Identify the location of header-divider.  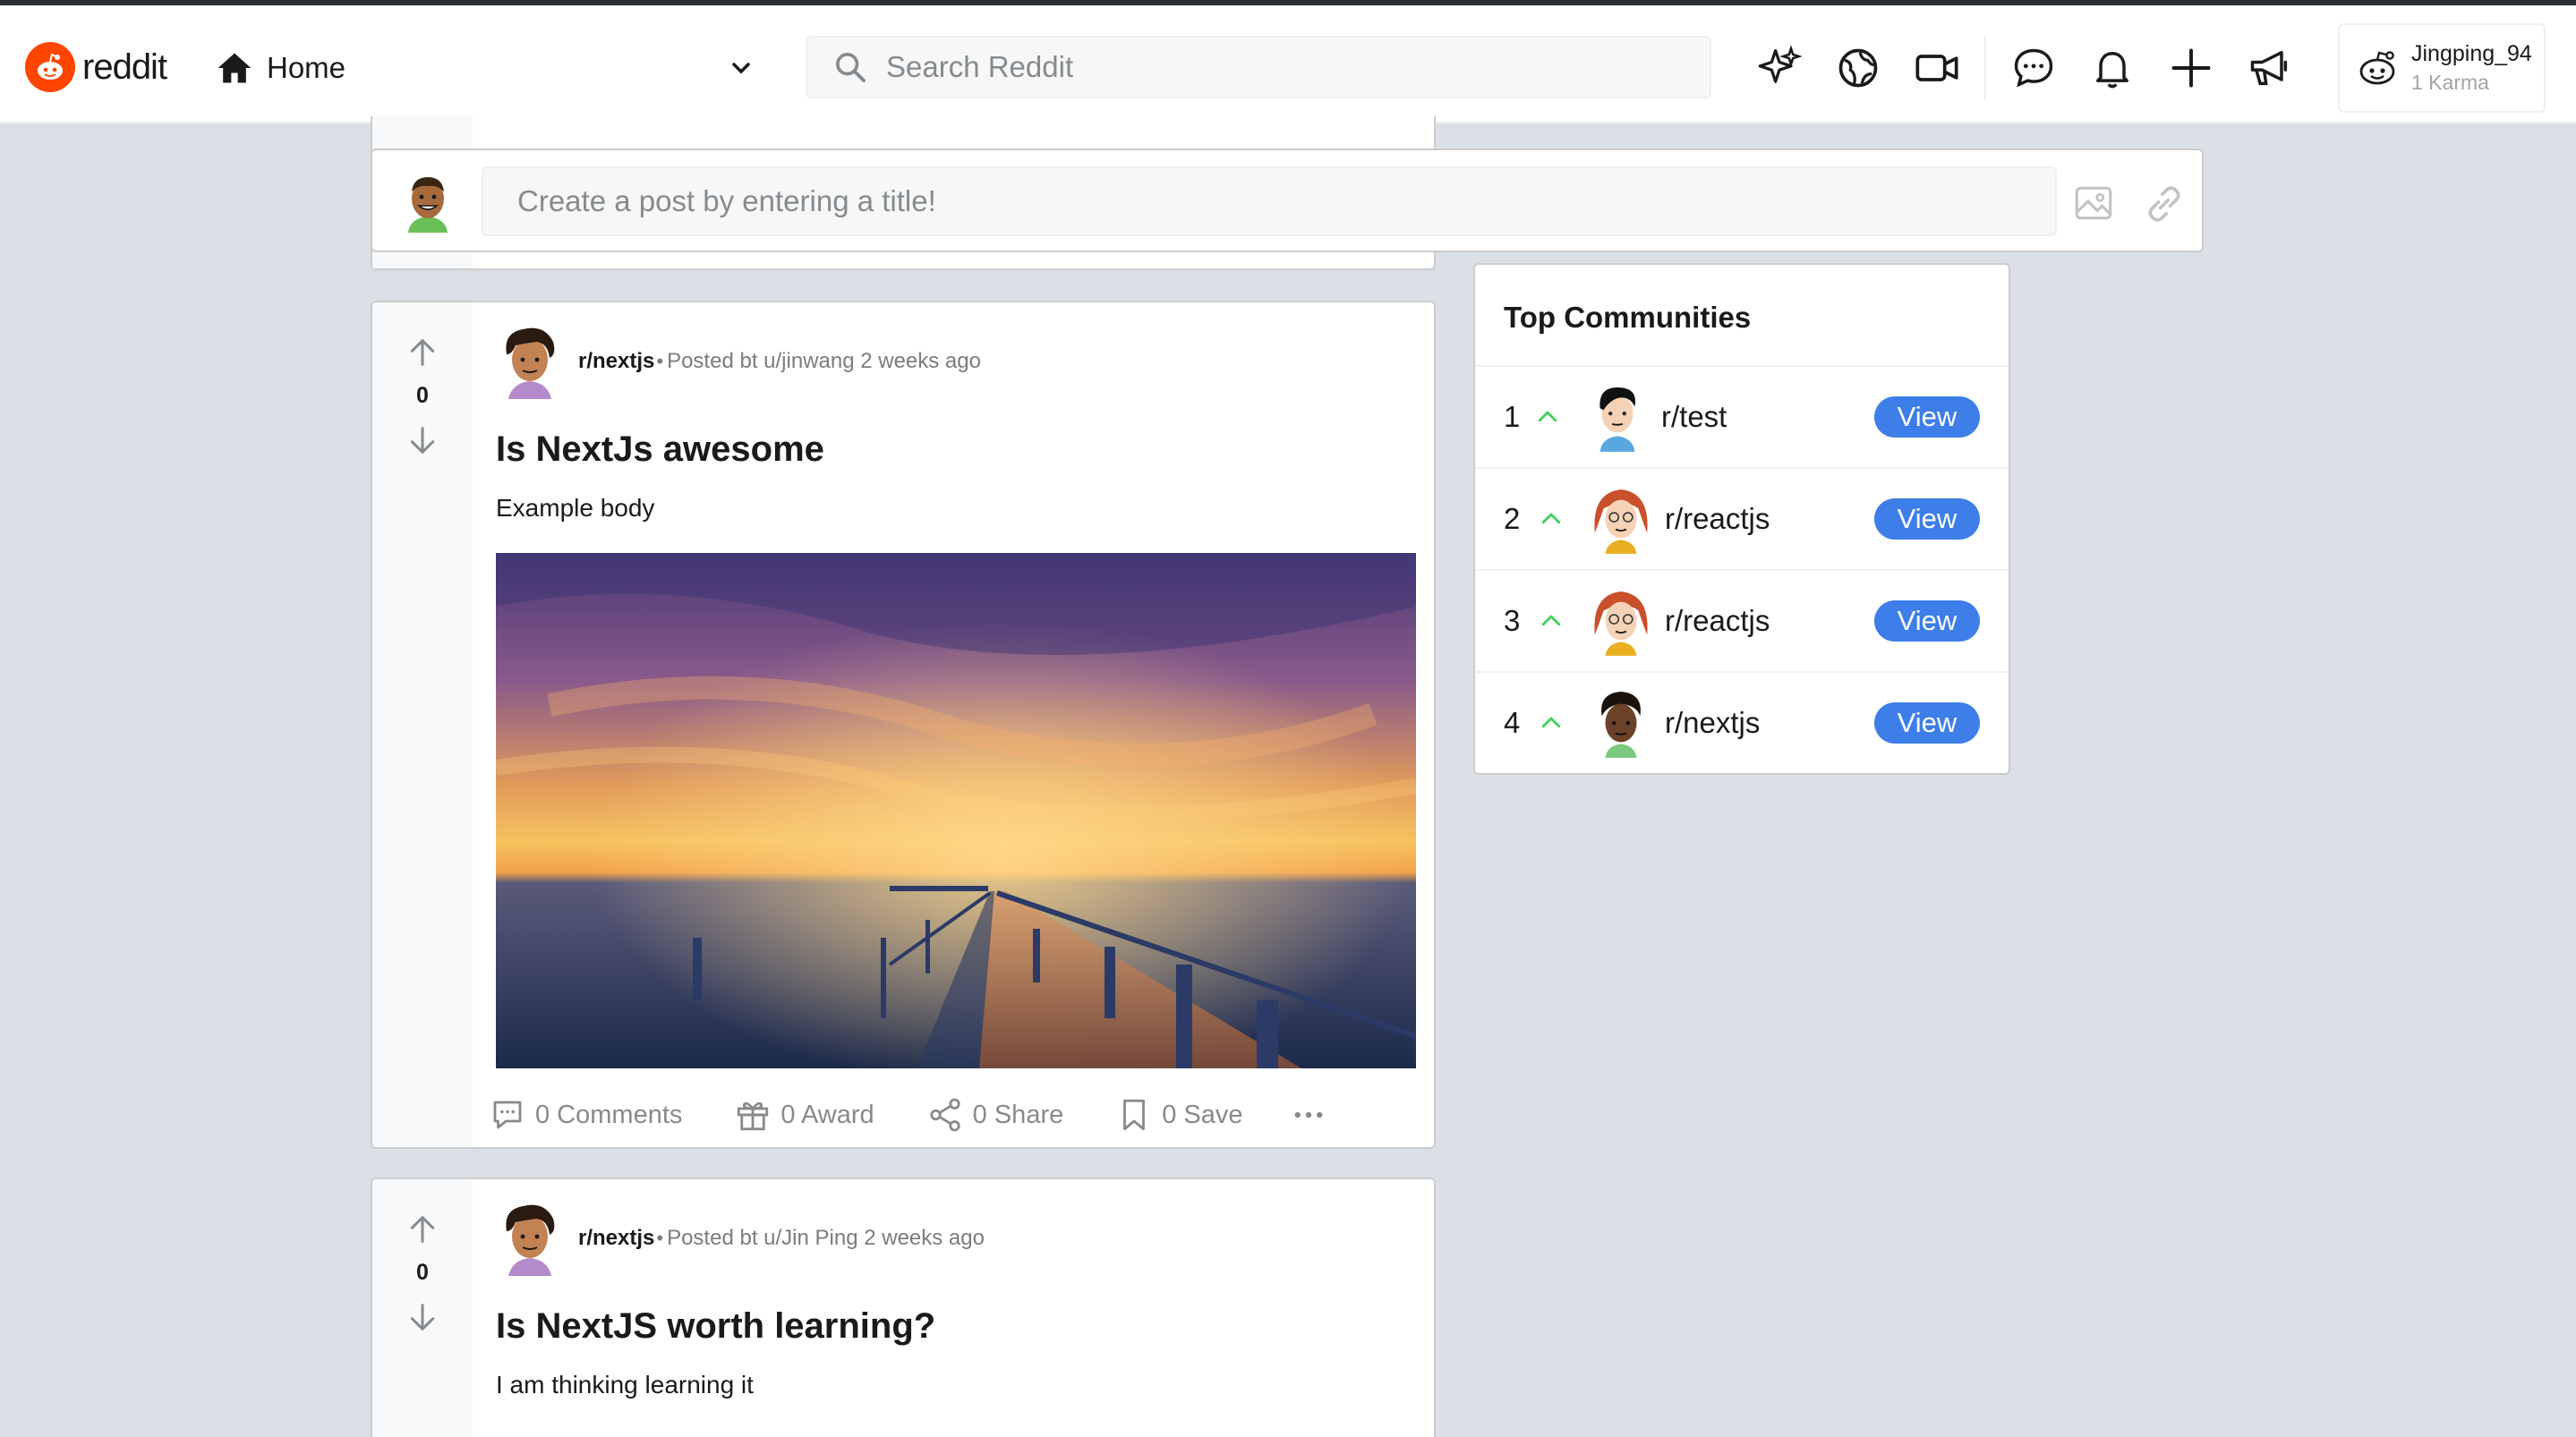
(1985, 68).